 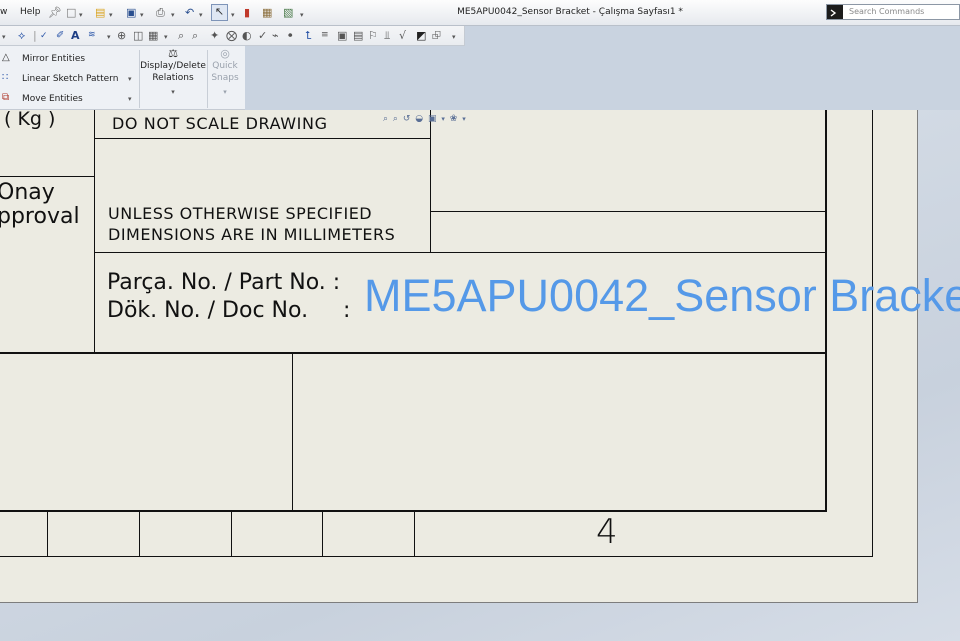 What do you see at coordinates (436, 35) in the screenshot?
I see `geometric-tolerance-icon: ⮺` at bounding box center [436, 35].